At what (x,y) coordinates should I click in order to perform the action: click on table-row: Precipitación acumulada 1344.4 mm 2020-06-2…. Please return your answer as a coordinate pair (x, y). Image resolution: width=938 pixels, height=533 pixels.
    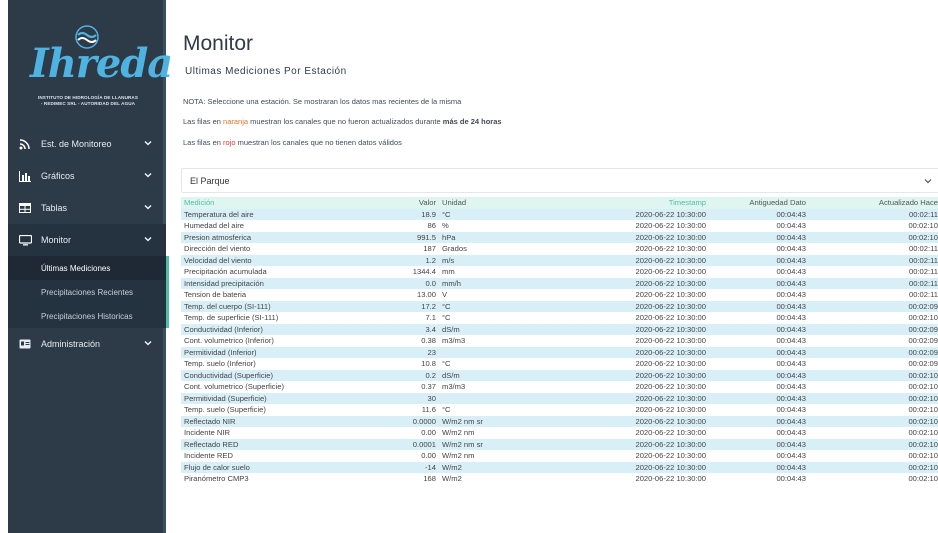
    Looking at the image, I should click on (559, 272).